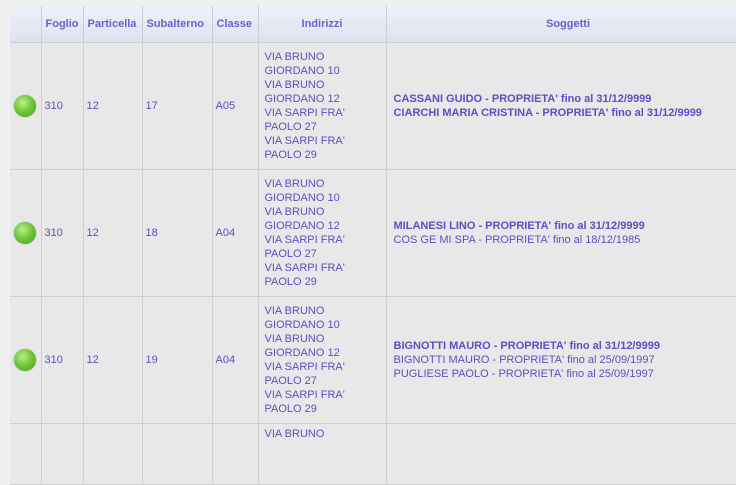 The width and height of the screenshot is (736, 485). I want to click on classe-cell: A05, so click(235, 106).